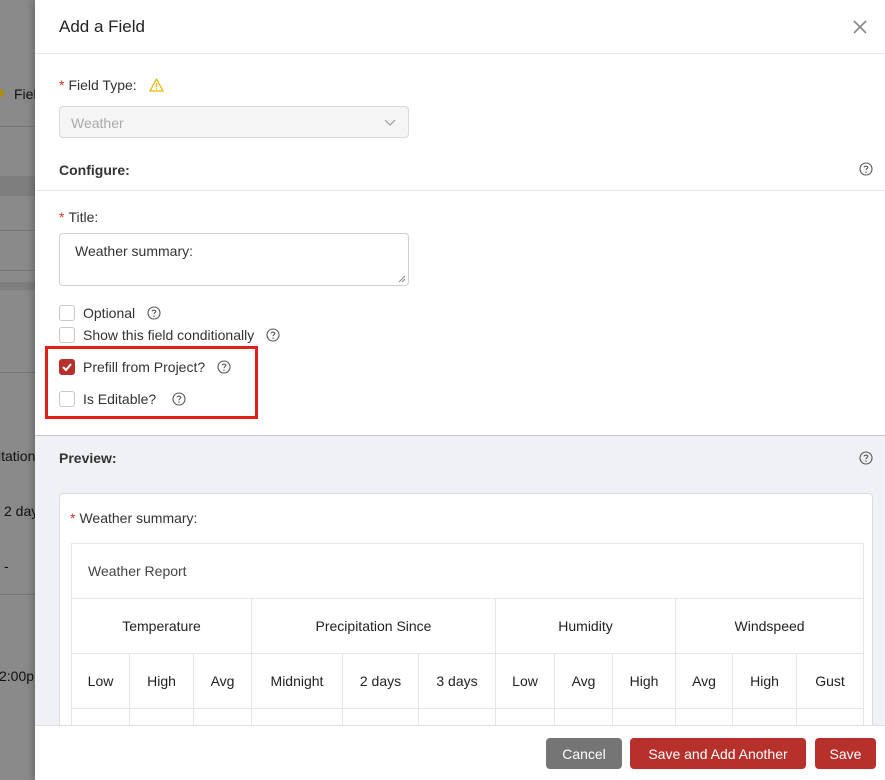  I want to click on field-type-value: Weather, so click(97, 123).